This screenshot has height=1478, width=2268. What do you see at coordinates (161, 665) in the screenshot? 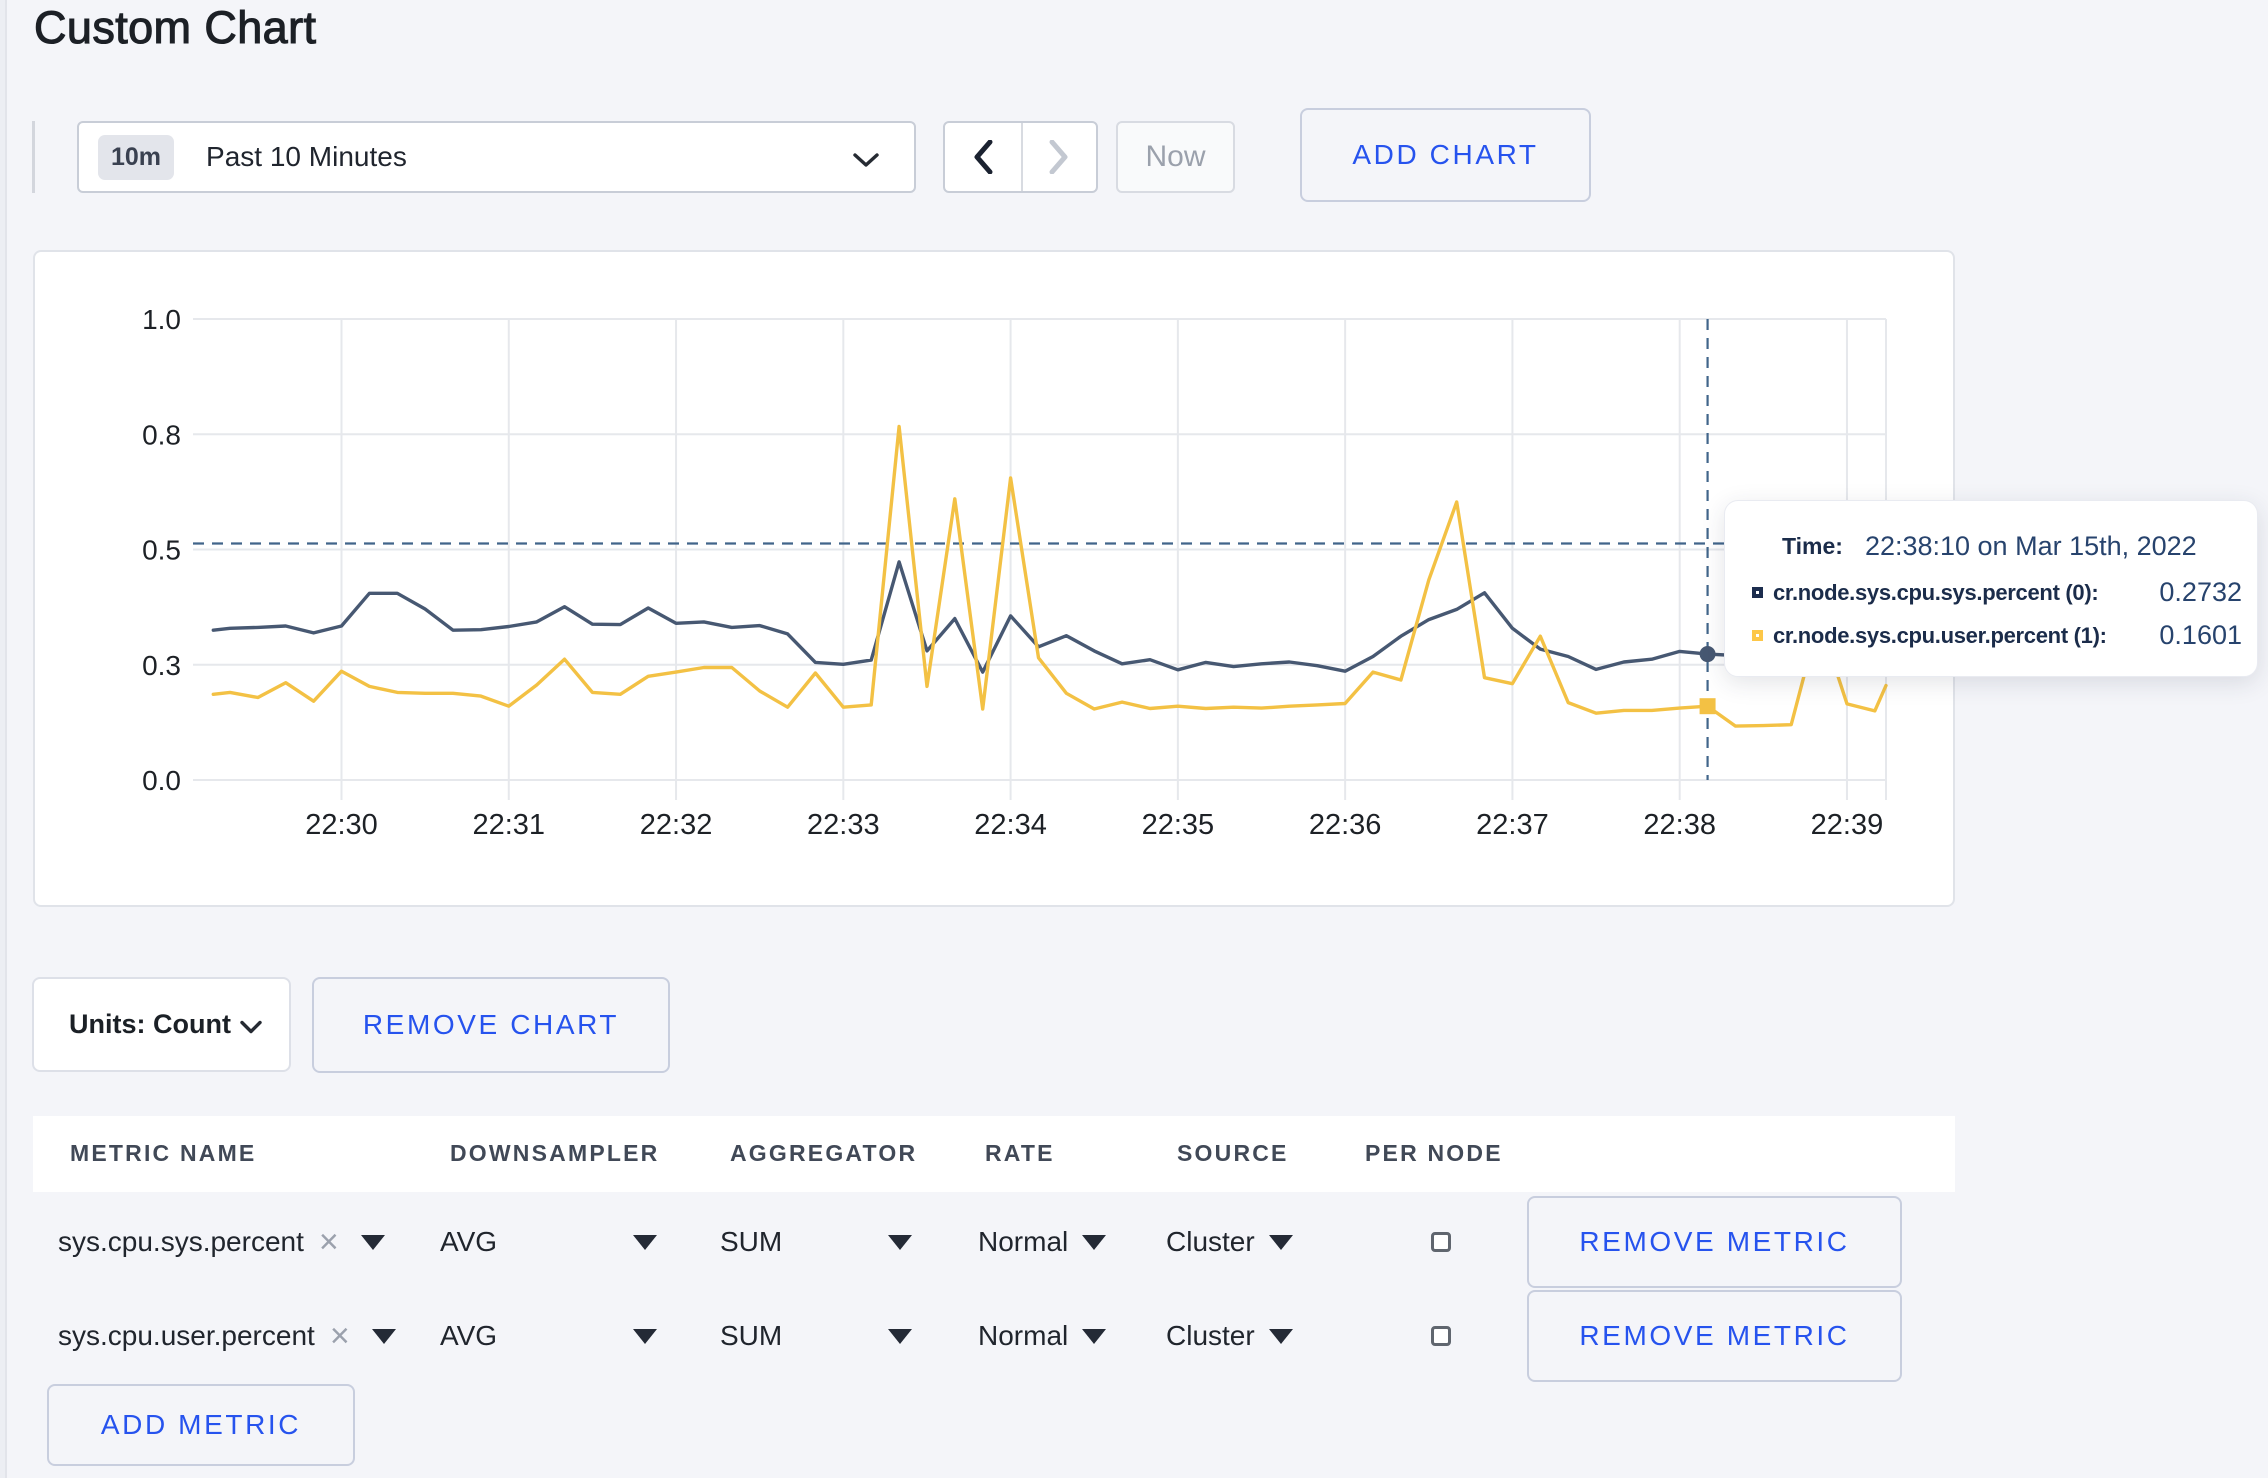
I see `y-axis-tick-label: 0.3` at bounding box center [161, 665].